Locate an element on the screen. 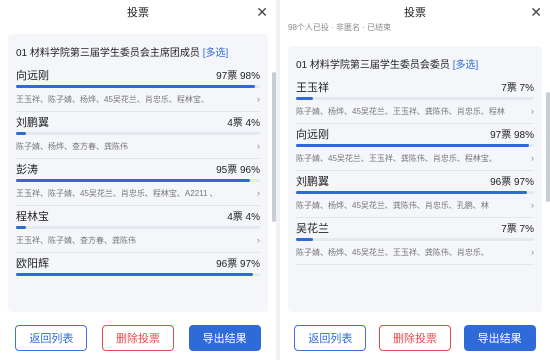  voter-list: 王玉祥、陈子婧、查方春、龚陈伟 › is located at coordinates (138, 240).